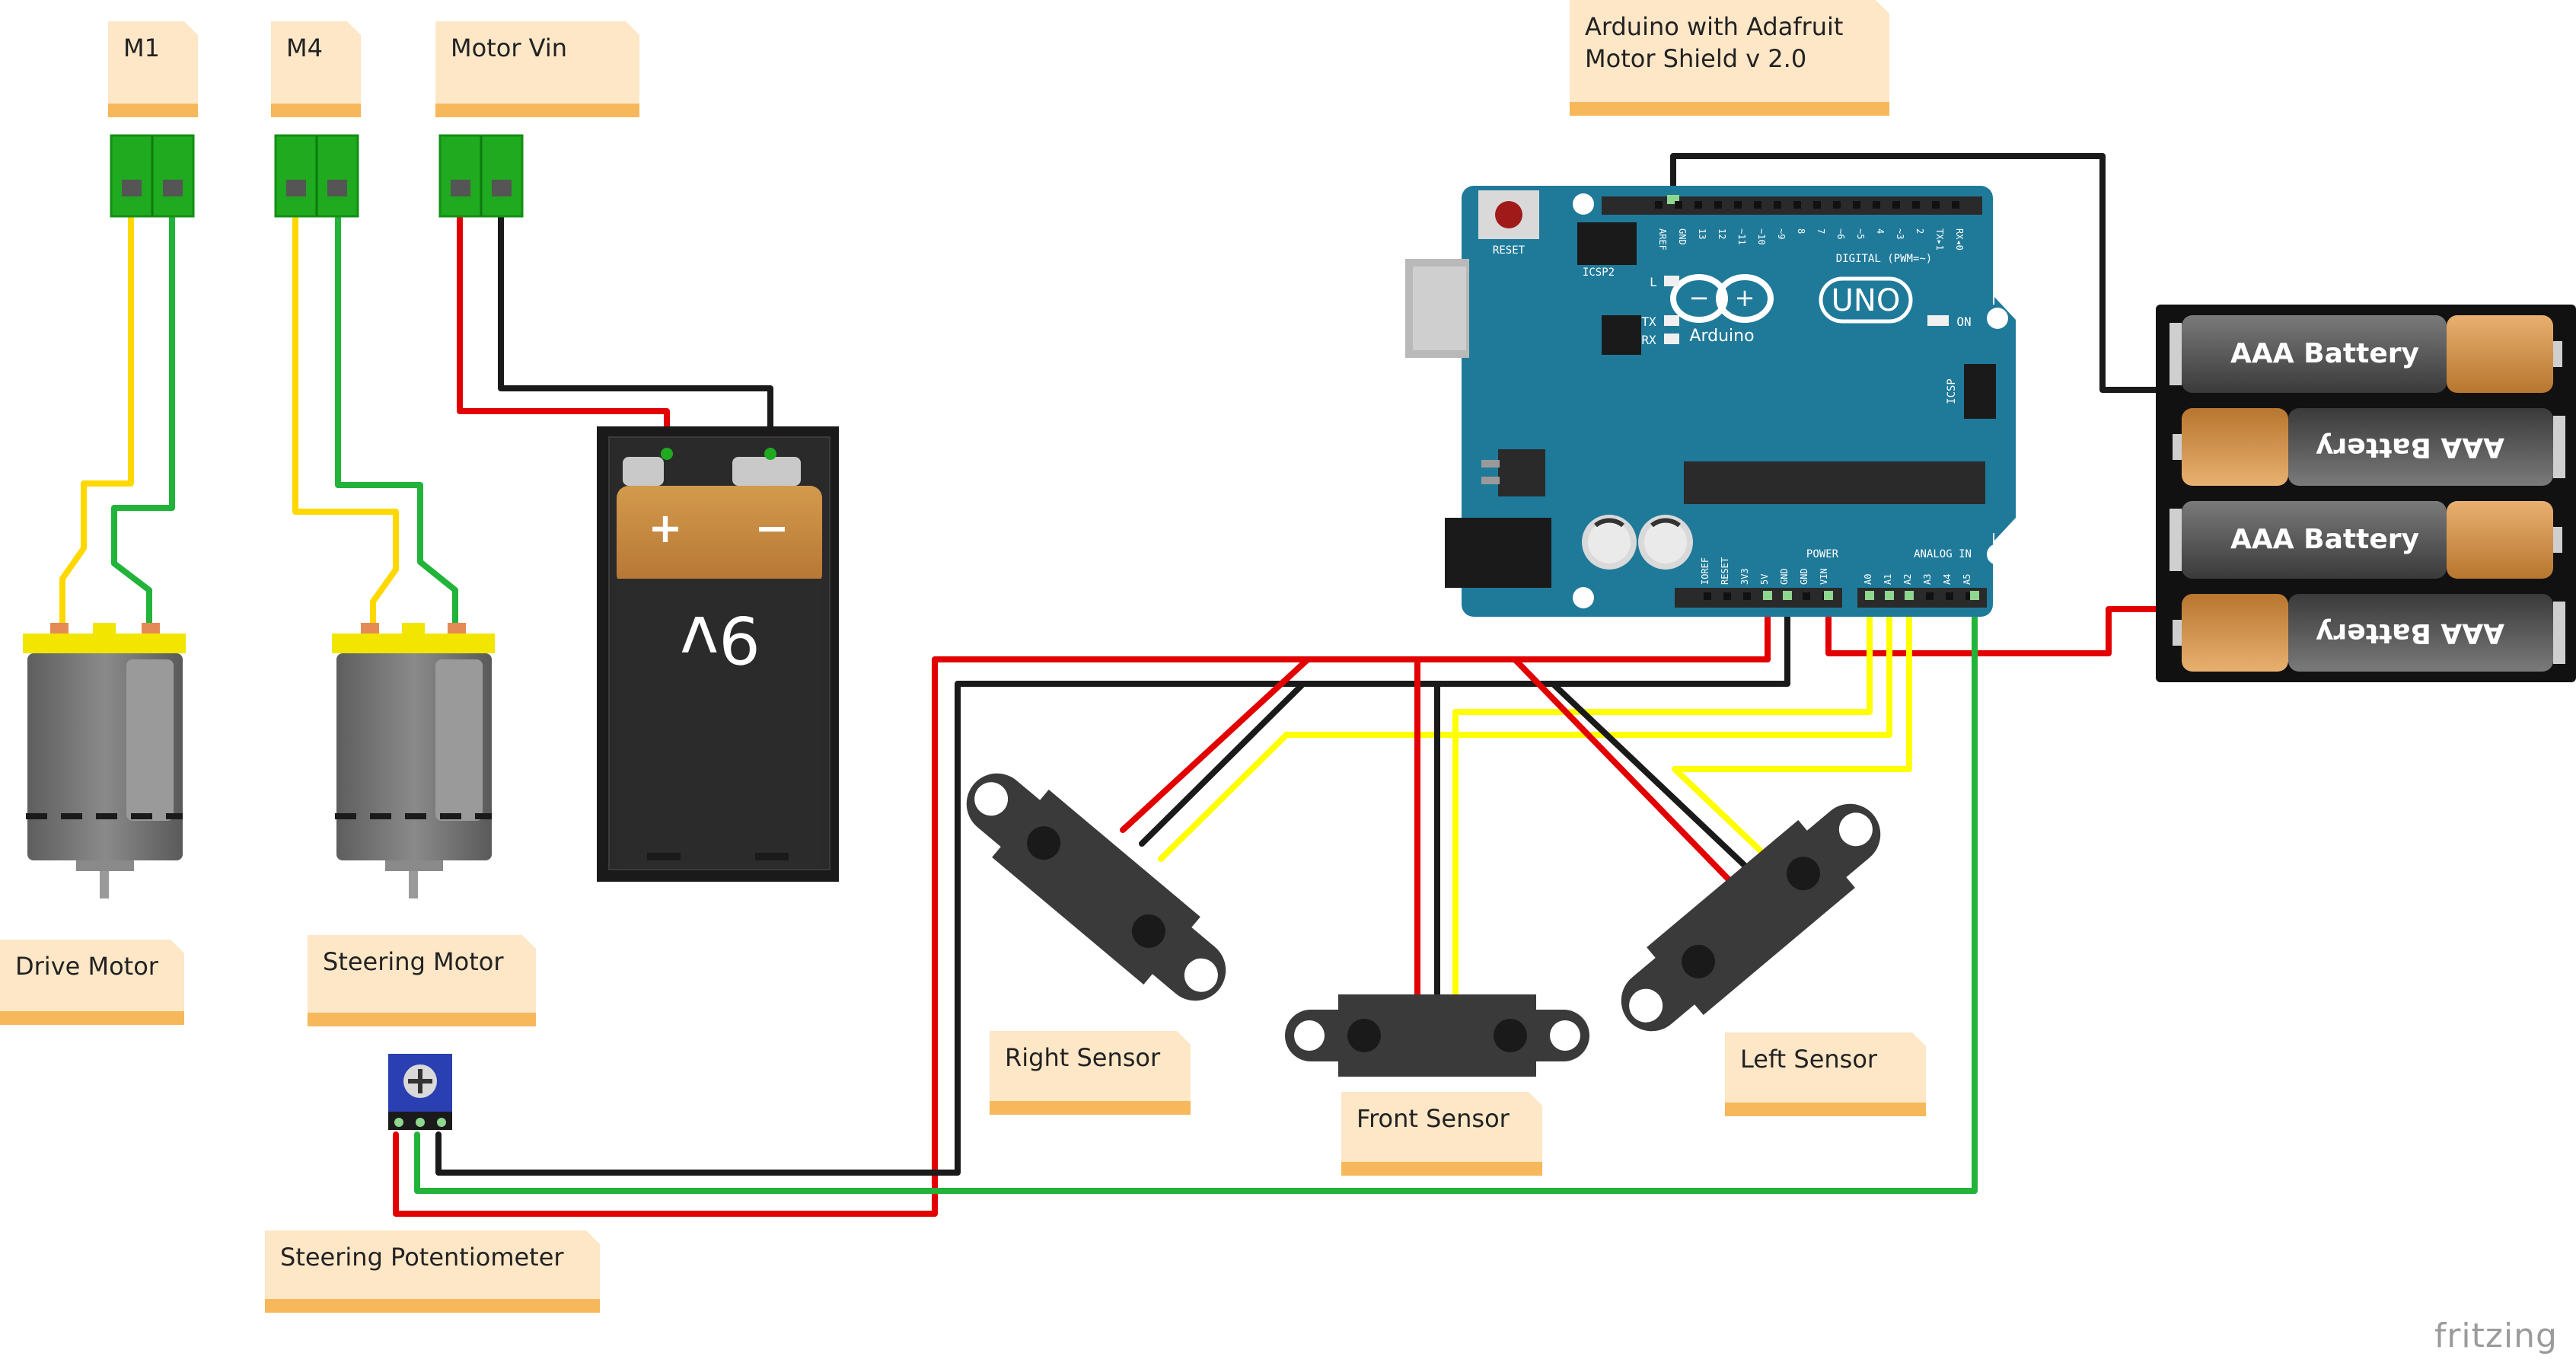 The height and width of the screenshot is (1366, 2576). Describe the element at coordinates (1764, 579) in the screenshot. I see `power-pin-label: 5V` at that location.